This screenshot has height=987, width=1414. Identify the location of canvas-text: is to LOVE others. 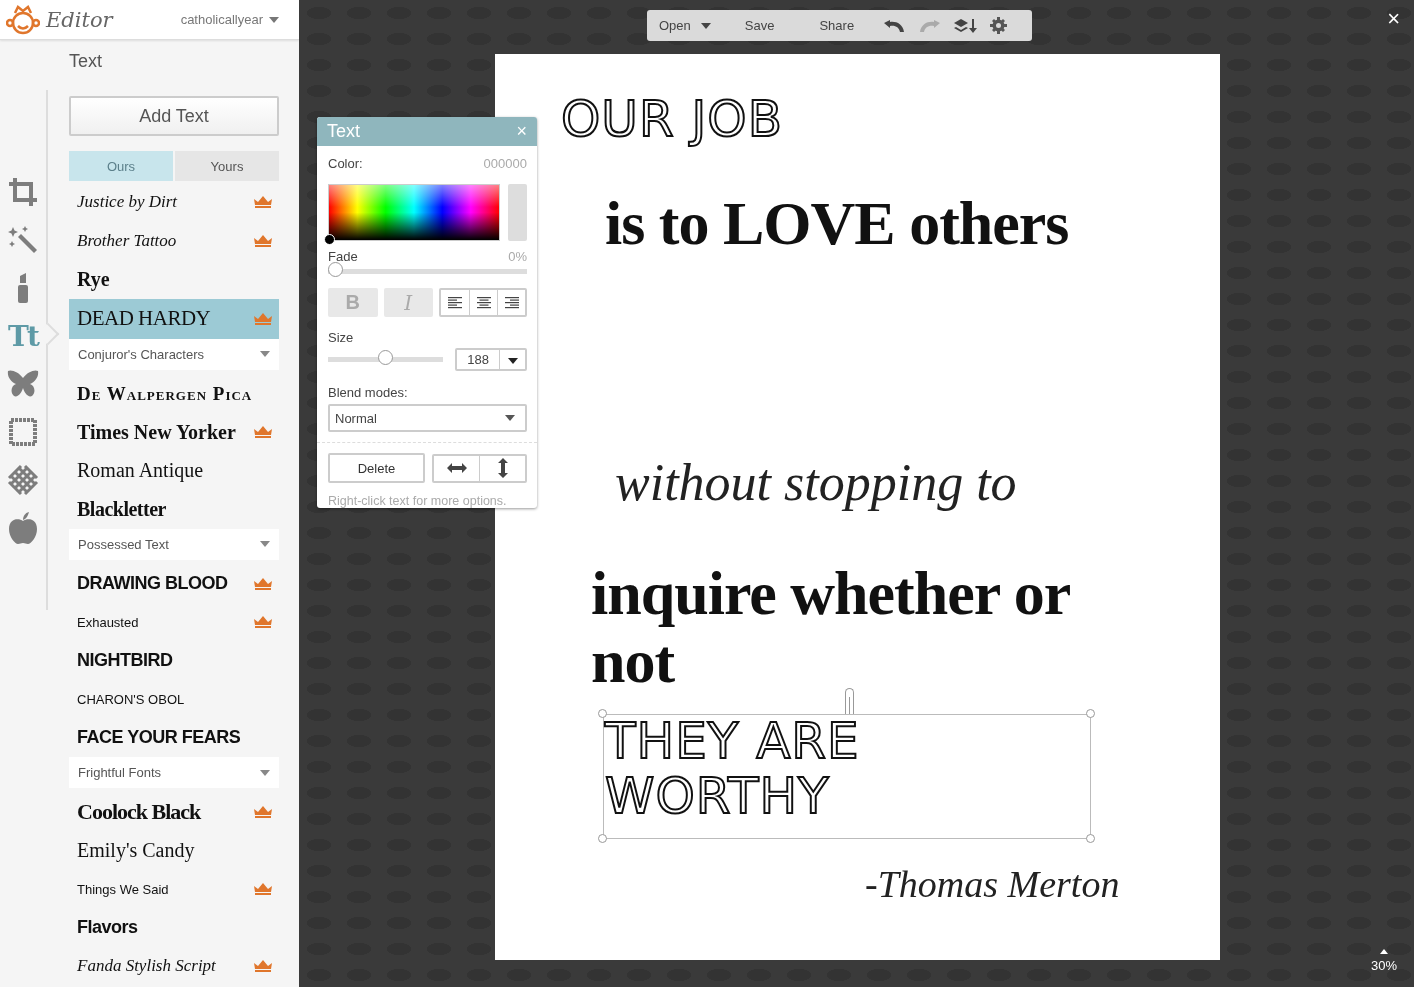
(885, 223).